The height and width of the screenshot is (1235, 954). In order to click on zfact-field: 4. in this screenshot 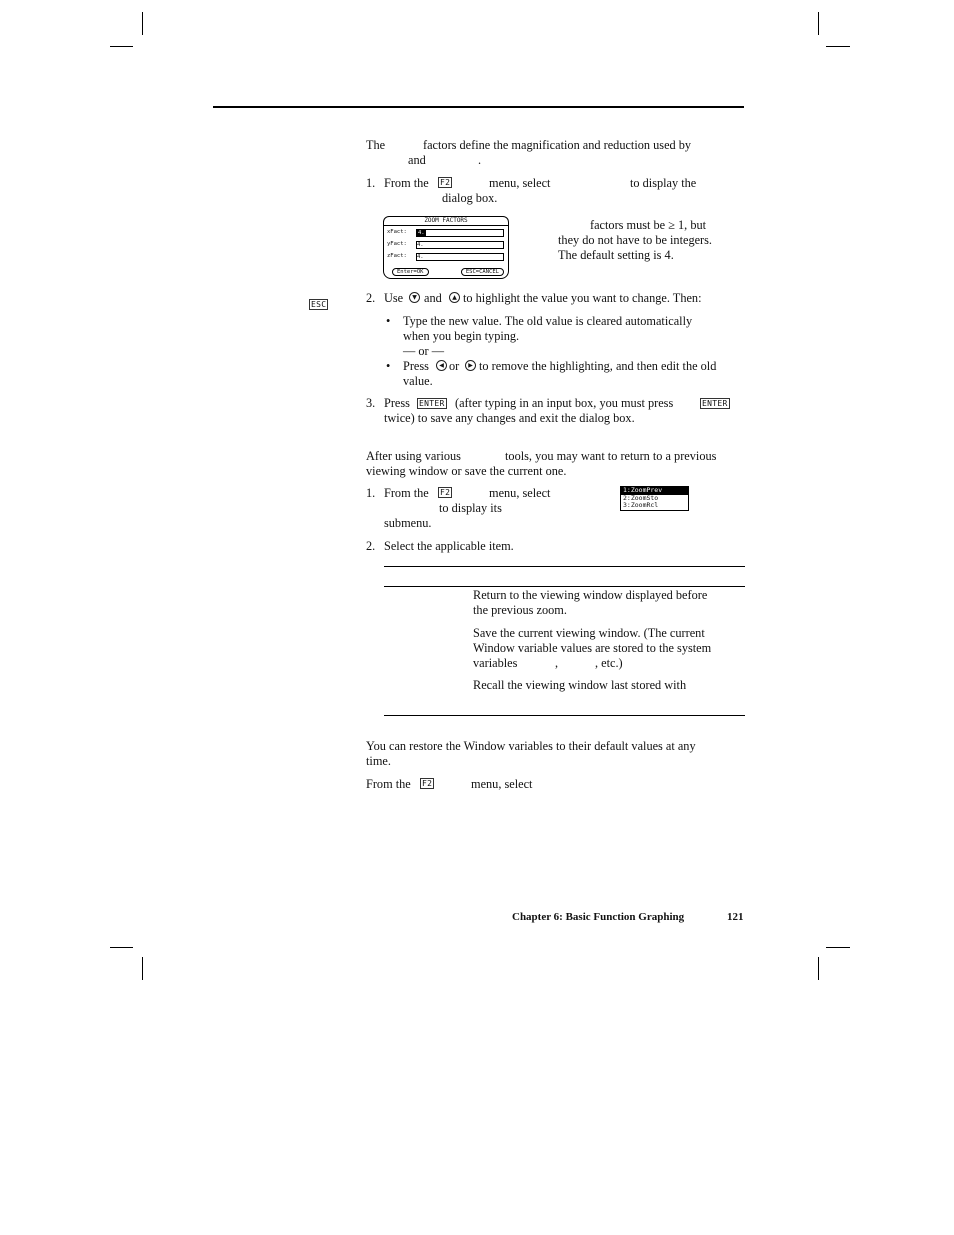, I will do `click(460, 257)`.